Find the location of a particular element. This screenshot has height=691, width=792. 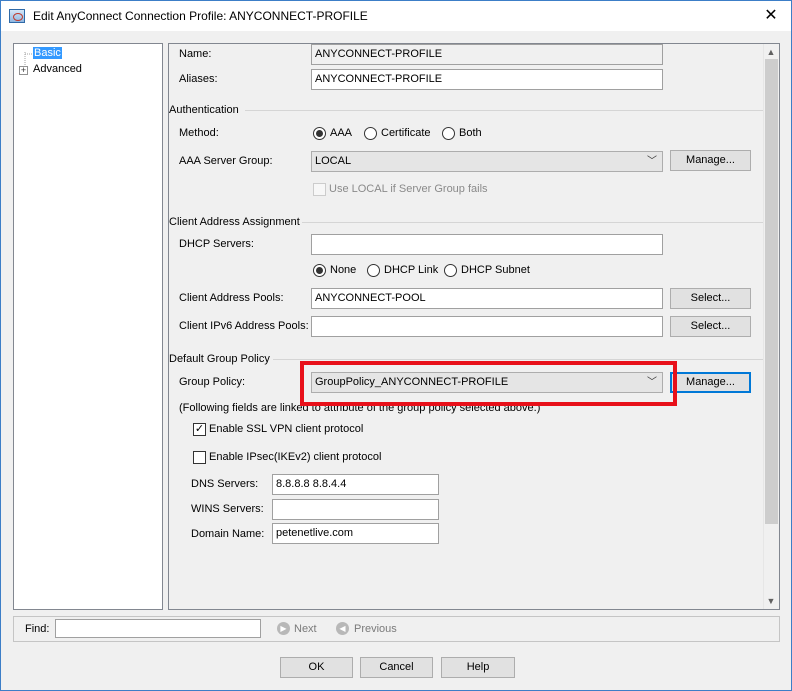

client-address-pools-input: ANYCONNECT-POOL is located at coordinates (487, 298).